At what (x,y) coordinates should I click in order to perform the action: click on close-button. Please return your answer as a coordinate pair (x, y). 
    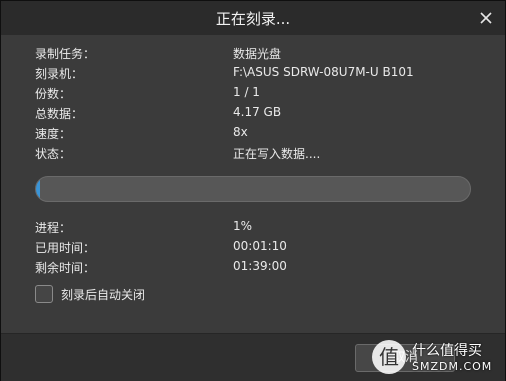
    Looking at the image, I should click on (486, 18).